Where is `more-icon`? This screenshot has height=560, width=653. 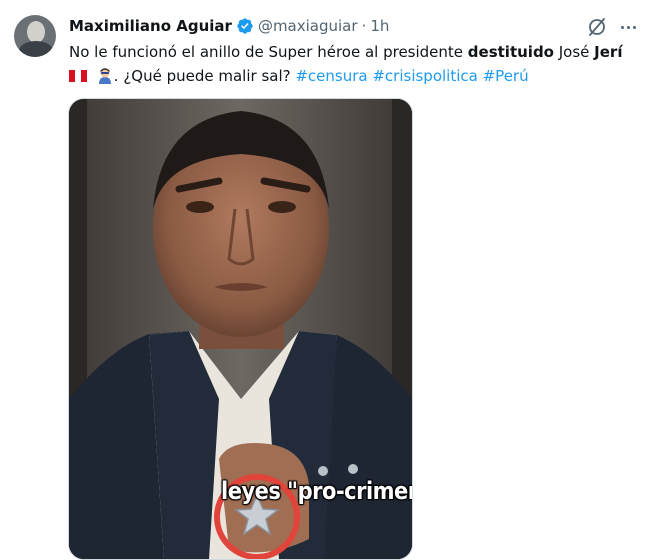 more-icon is located at coordinates (628, 27).